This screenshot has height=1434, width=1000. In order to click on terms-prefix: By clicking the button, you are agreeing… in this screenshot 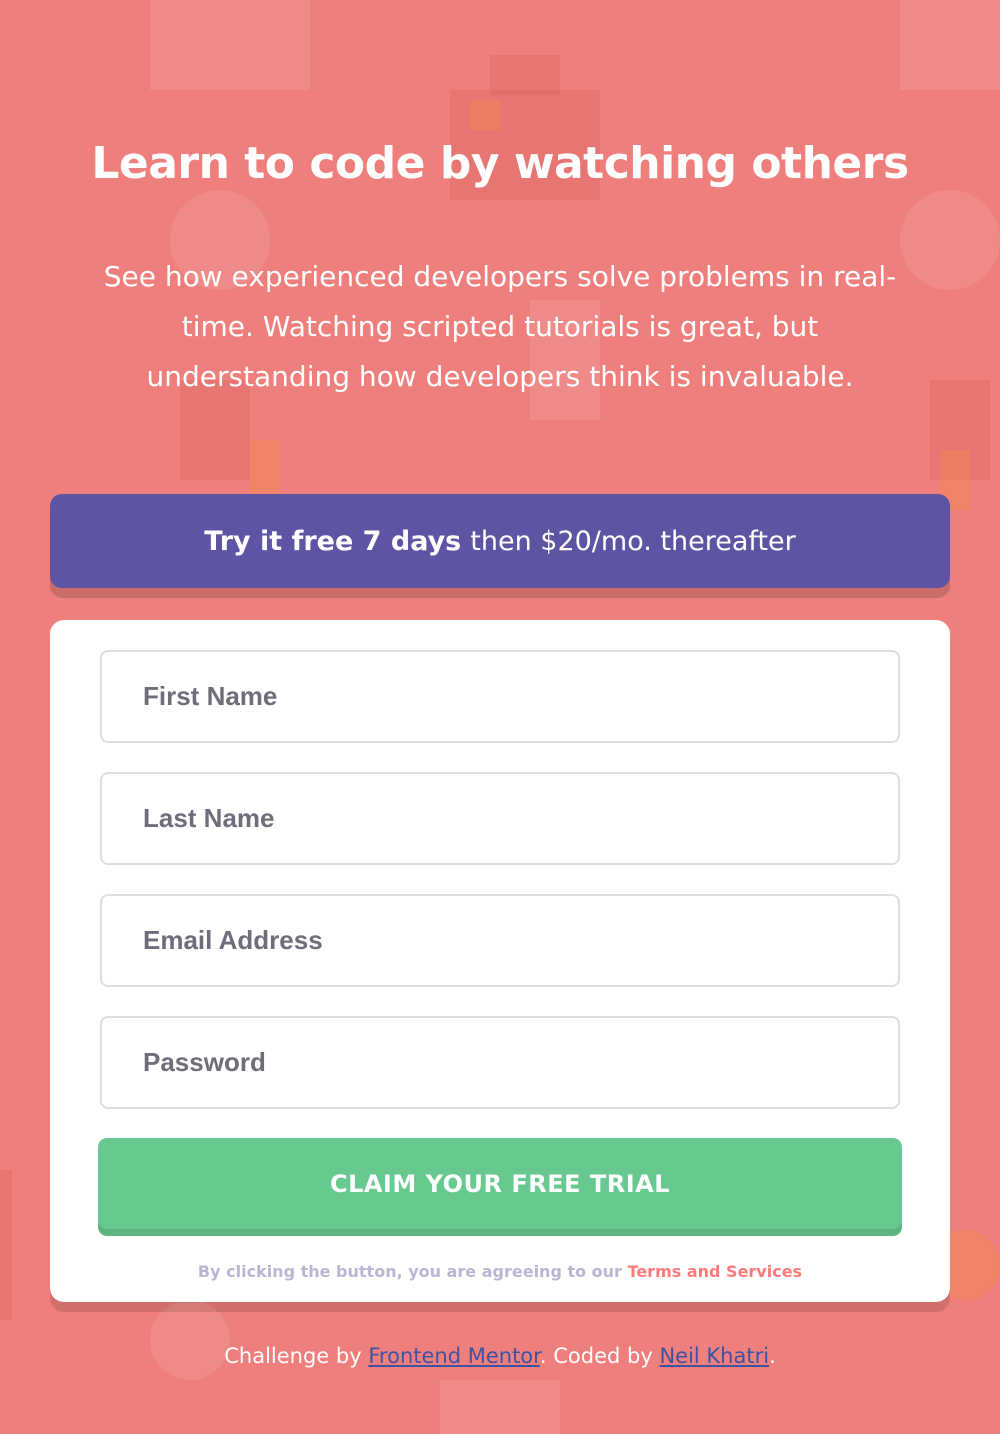, I will do `click(409, 1271)`.